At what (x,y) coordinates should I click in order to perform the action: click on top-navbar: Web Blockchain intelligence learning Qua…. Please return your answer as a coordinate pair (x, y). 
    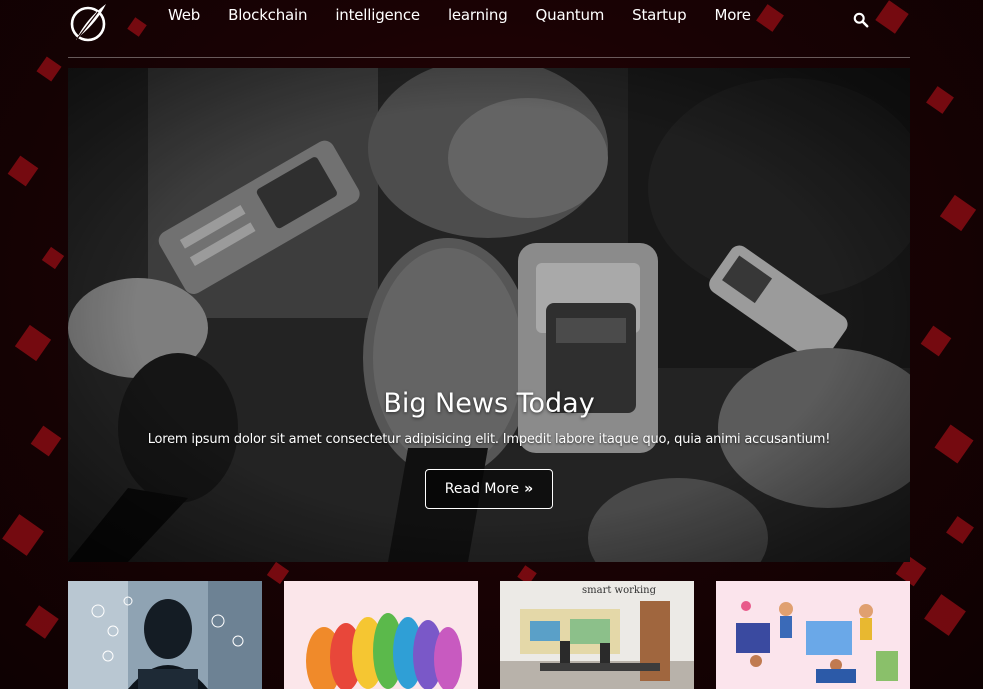
    Looking at the image, I should click on (489, 29).